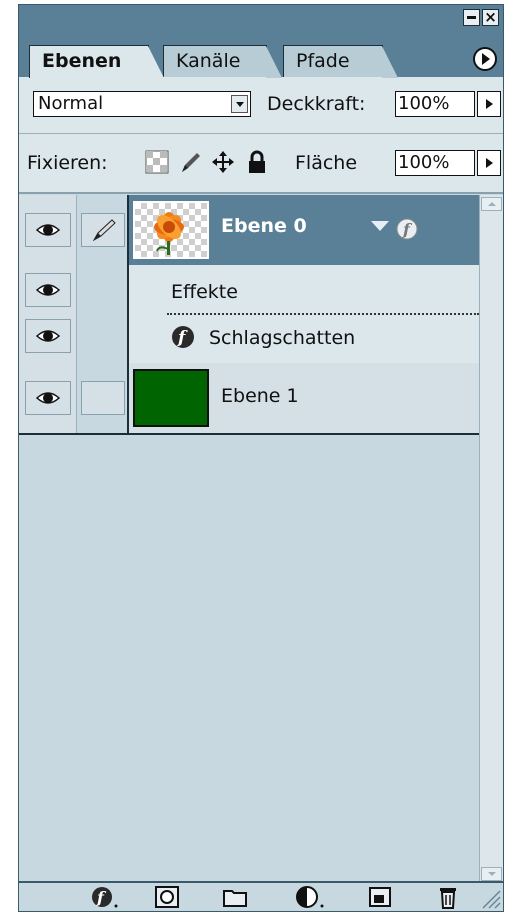  What do you see at coordinates (448, 897) in the screenshot?
I see `trash-icon` at bounding box center [448, 897].